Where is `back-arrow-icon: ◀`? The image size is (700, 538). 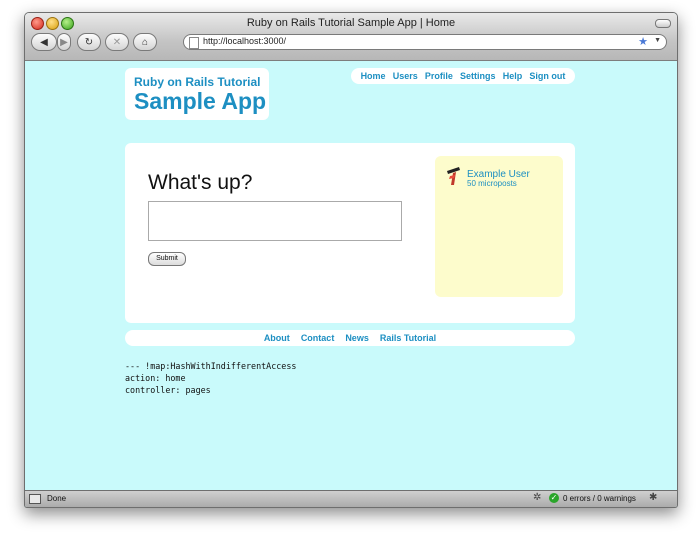
back-arrow-icon: ◀ is located at coordinates (44, 42).